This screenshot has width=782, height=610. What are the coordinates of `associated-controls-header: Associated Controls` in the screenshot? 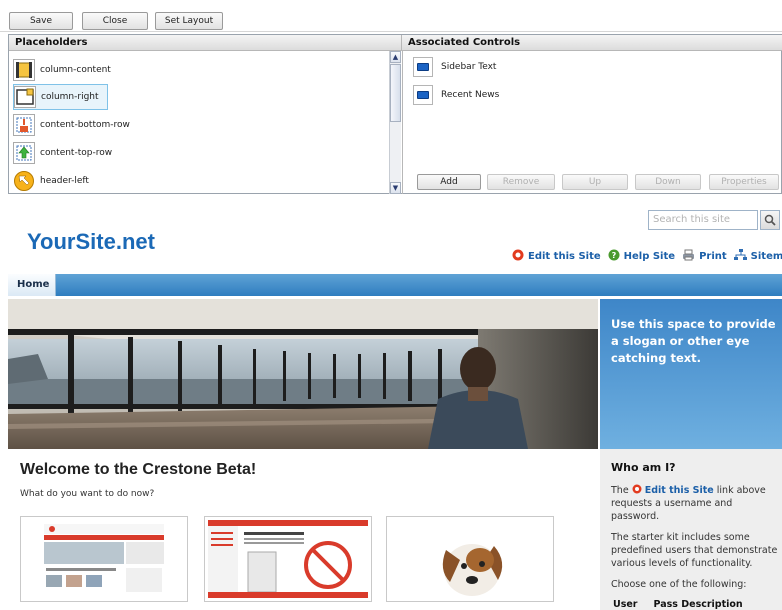 It's located at (591, 43).